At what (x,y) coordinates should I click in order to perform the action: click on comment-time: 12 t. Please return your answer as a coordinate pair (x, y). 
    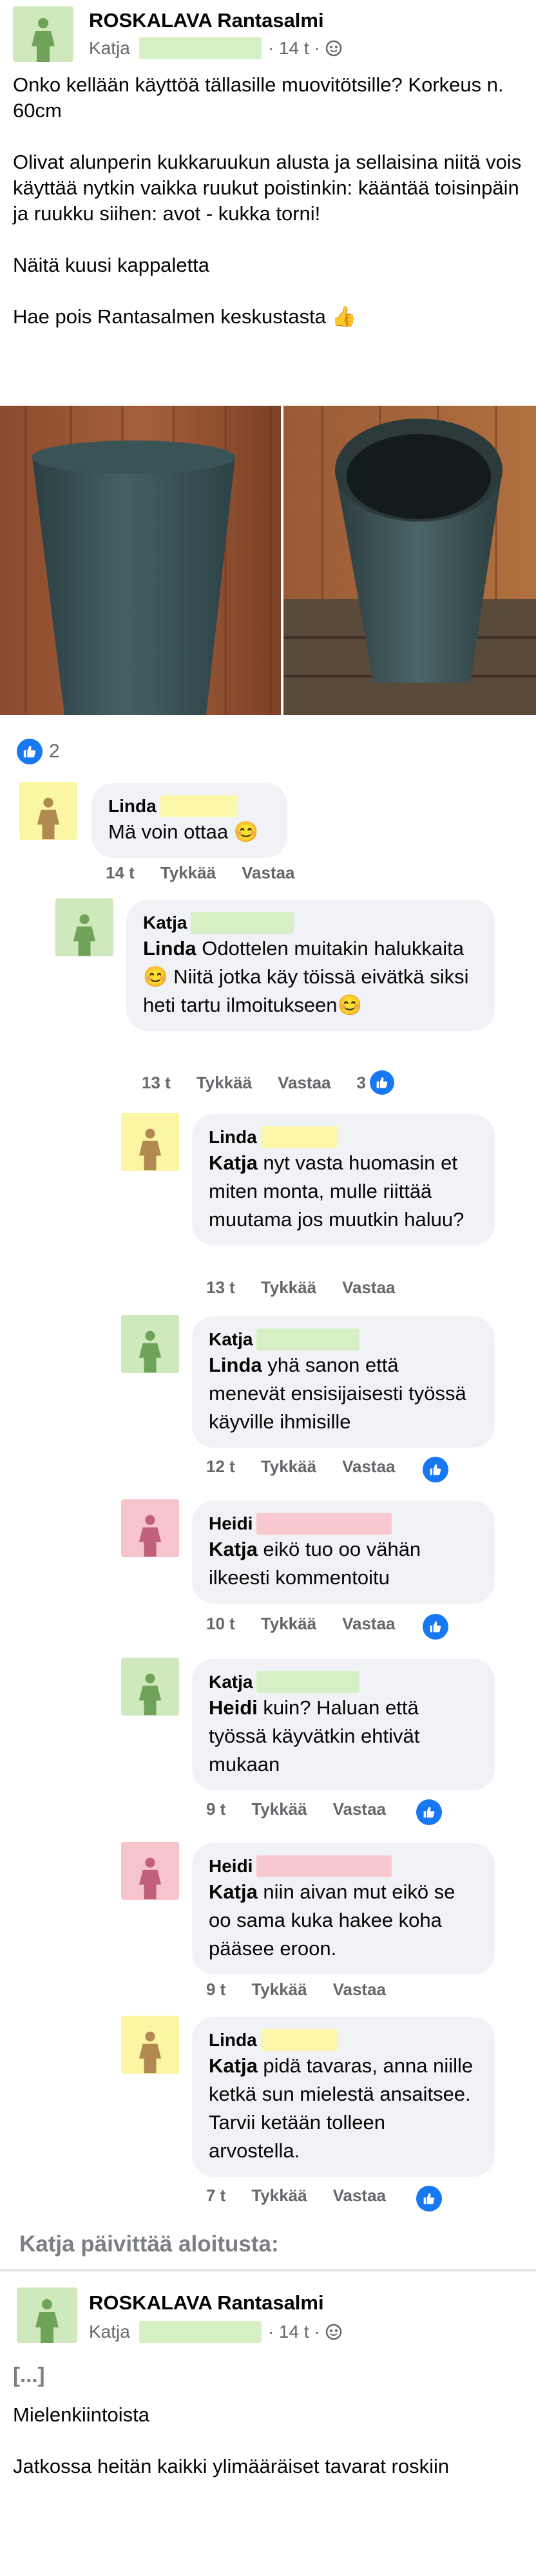
    Looking at the image, I should click on (221, 1467).